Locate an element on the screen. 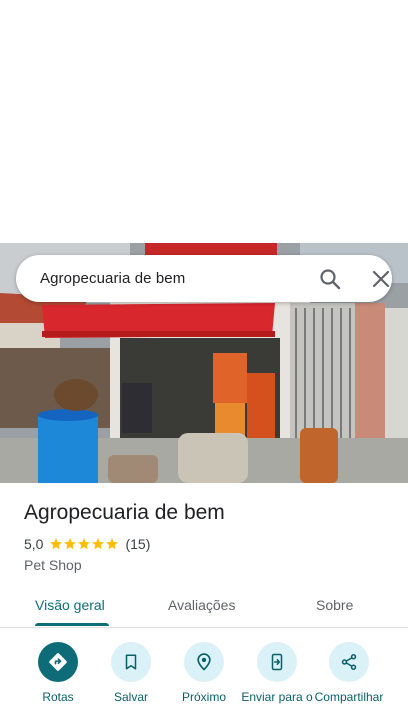  directions-icon is located at coordinates (58, 662).